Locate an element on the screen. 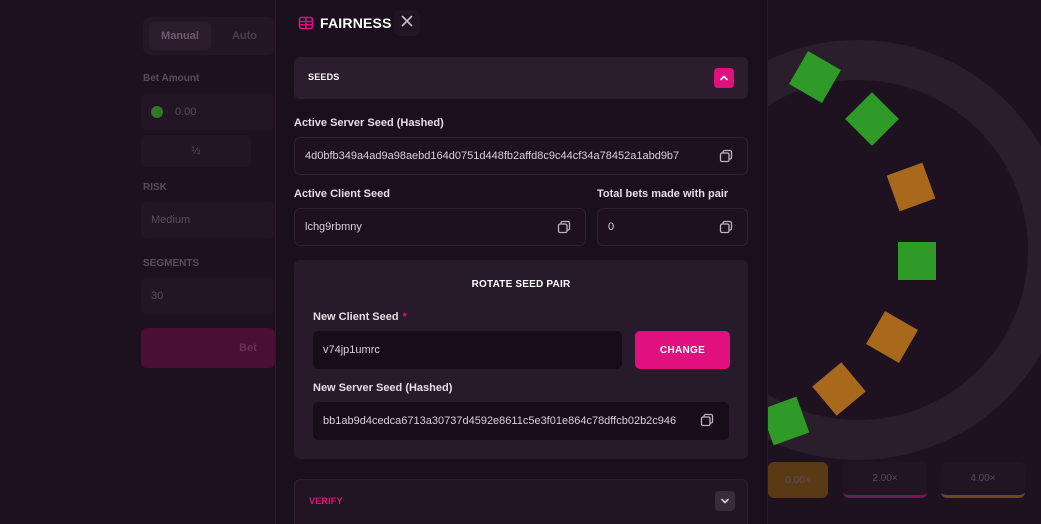 The width and height of the screenshot is (1041, 524). multiplier-chip: 4.00× is located at coordinates (983, 480).